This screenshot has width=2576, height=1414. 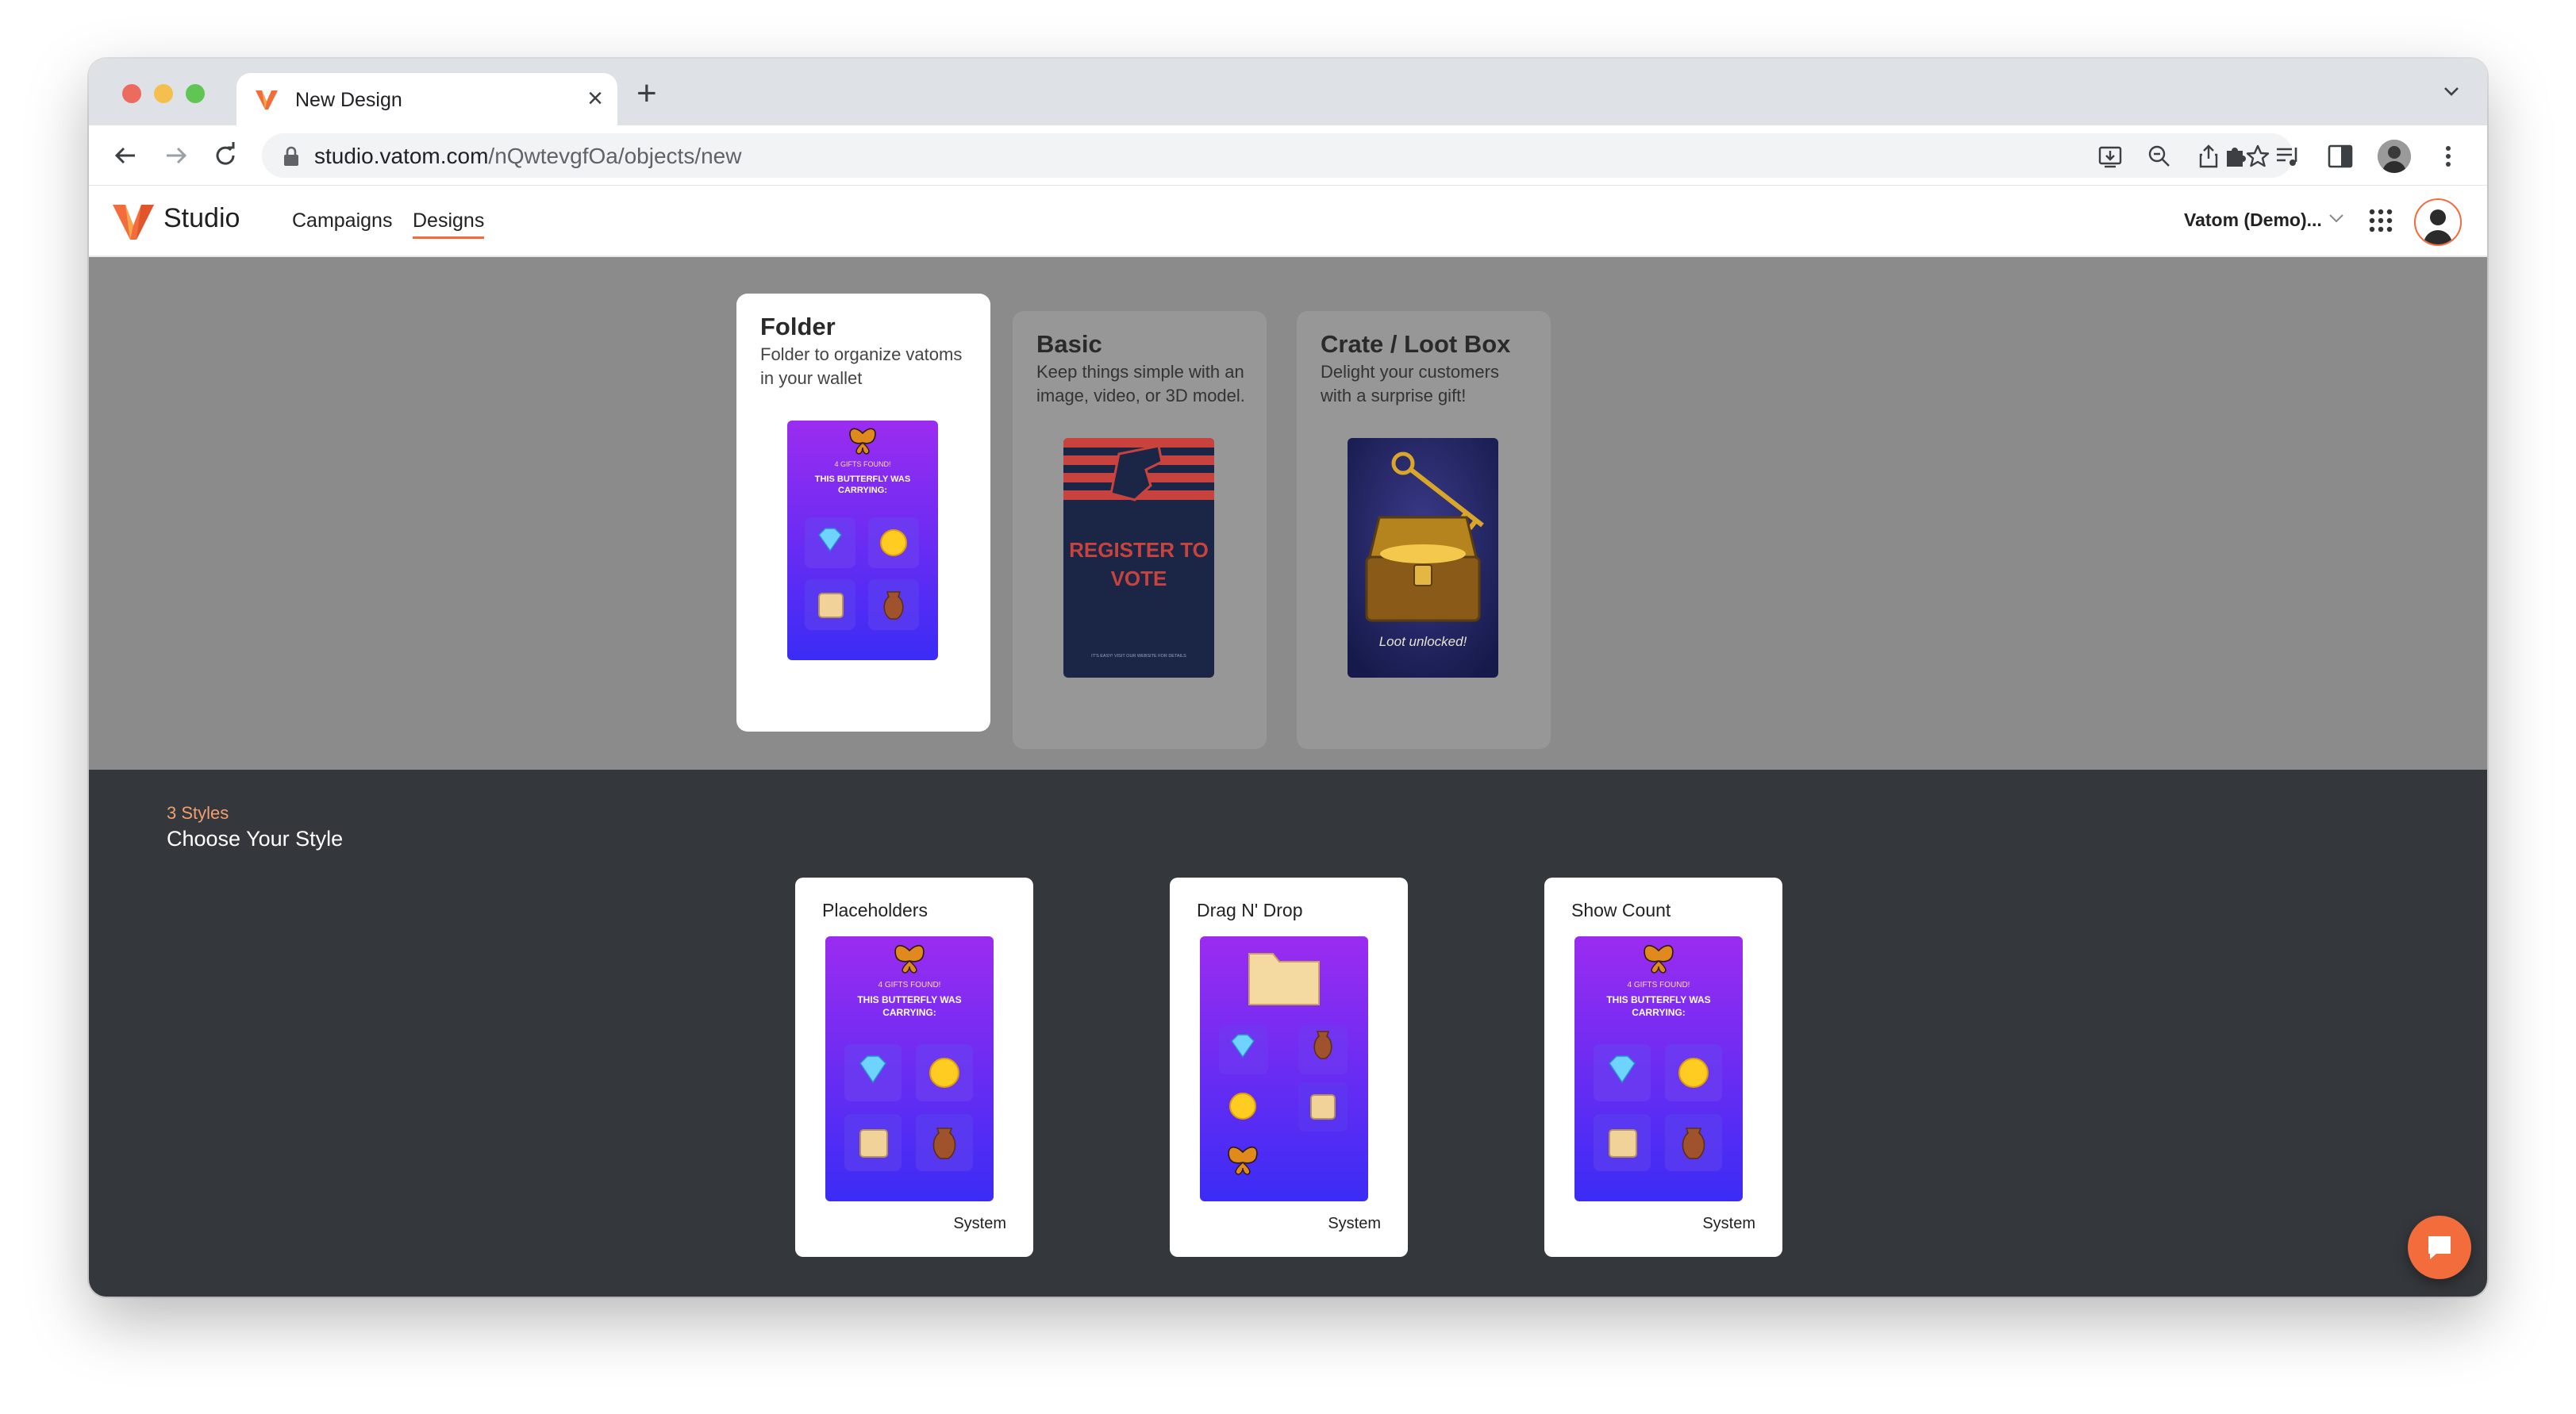 I want to click on tab-strip: New Design × +, so click(x=1288, y=92).